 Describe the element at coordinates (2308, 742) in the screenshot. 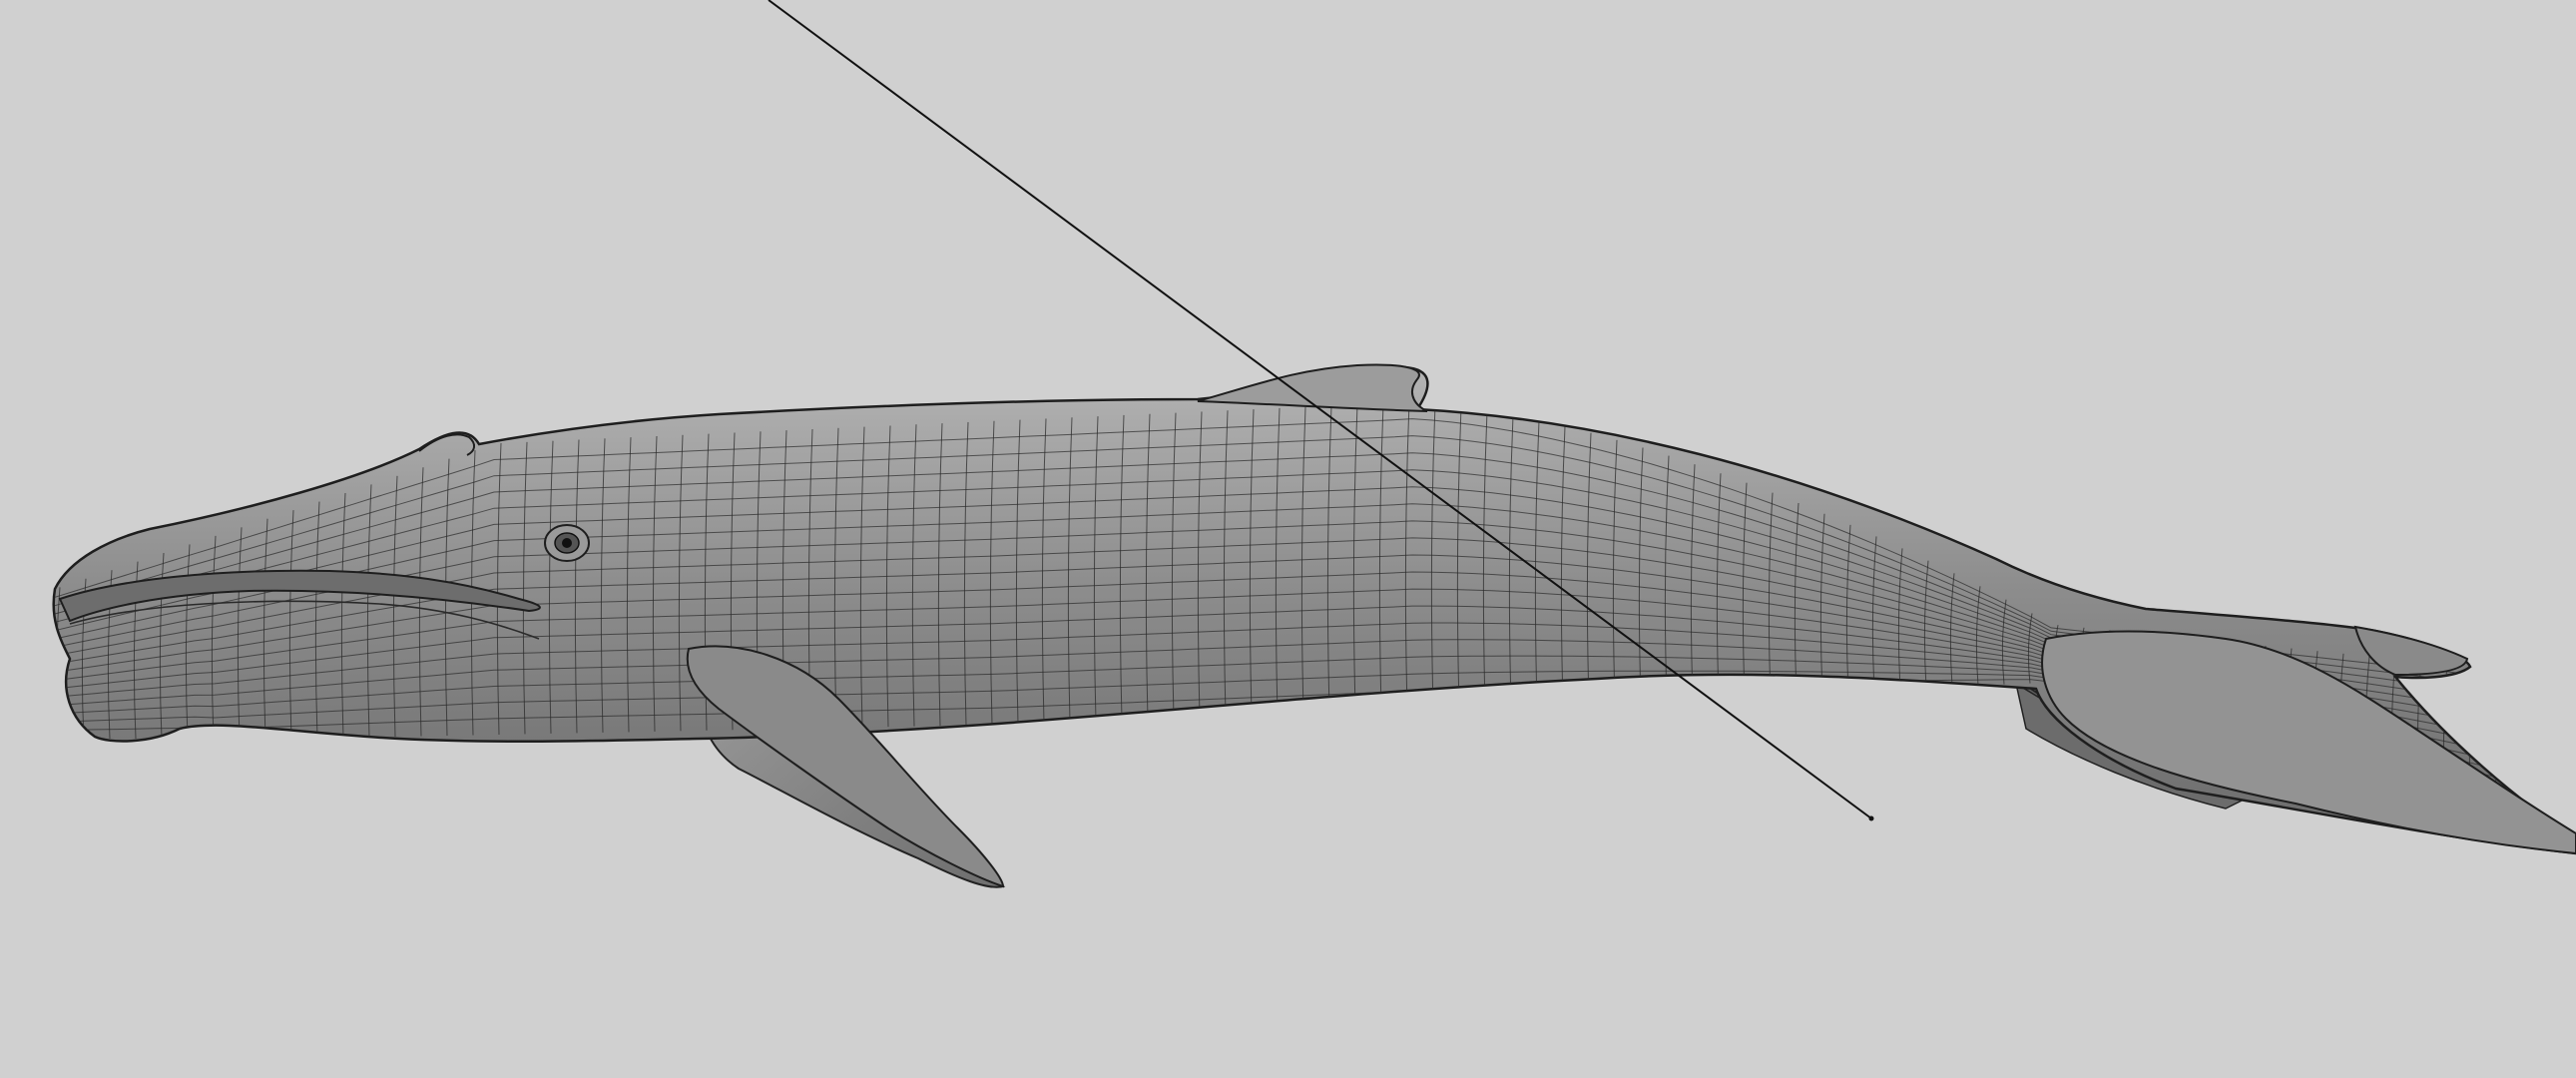

I see `tail-fluke-upper` at that location.